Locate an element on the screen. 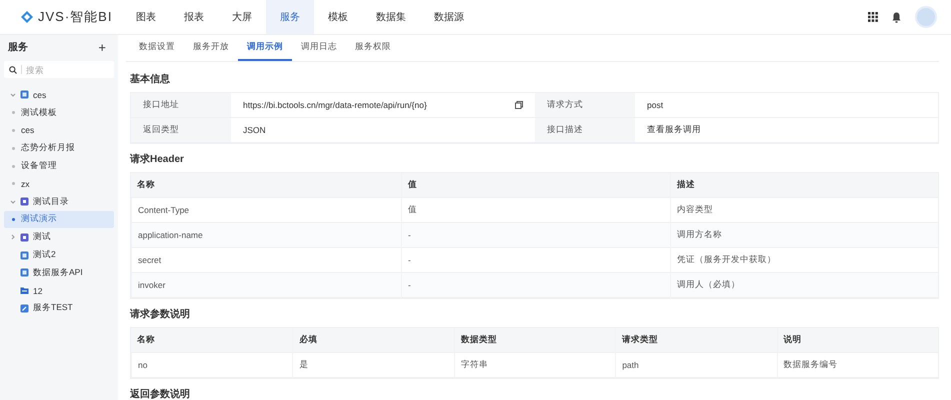 The image size is (951, 400). column-header: 必填 is located at coordinates (373, 340).